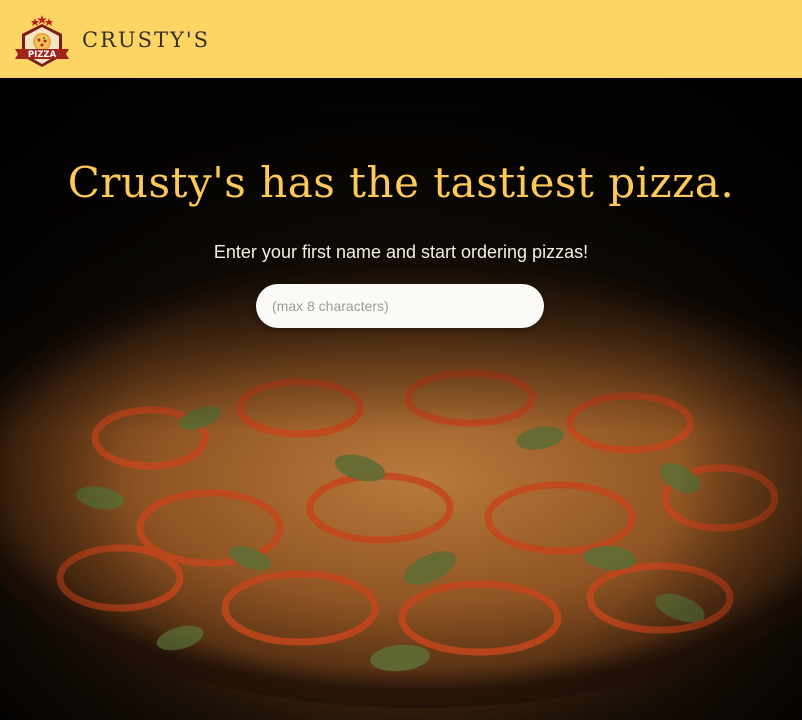  I want to click on logo-badge-text: PIZZA, so click(42, 55).